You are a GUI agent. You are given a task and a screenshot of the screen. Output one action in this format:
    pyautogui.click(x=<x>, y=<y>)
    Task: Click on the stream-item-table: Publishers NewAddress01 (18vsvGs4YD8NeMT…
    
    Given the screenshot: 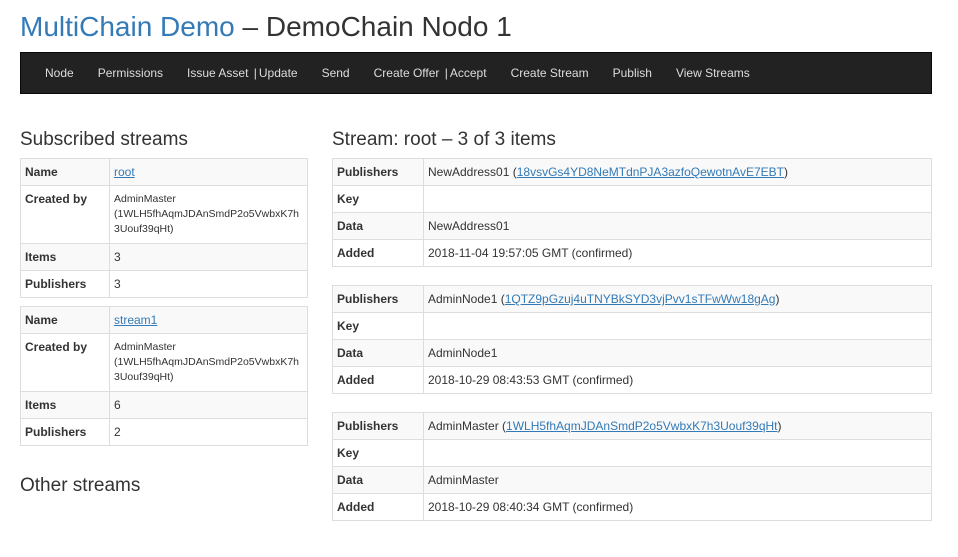 What is the action you would take?
    pyautogui.click(x=632, y=212)
    